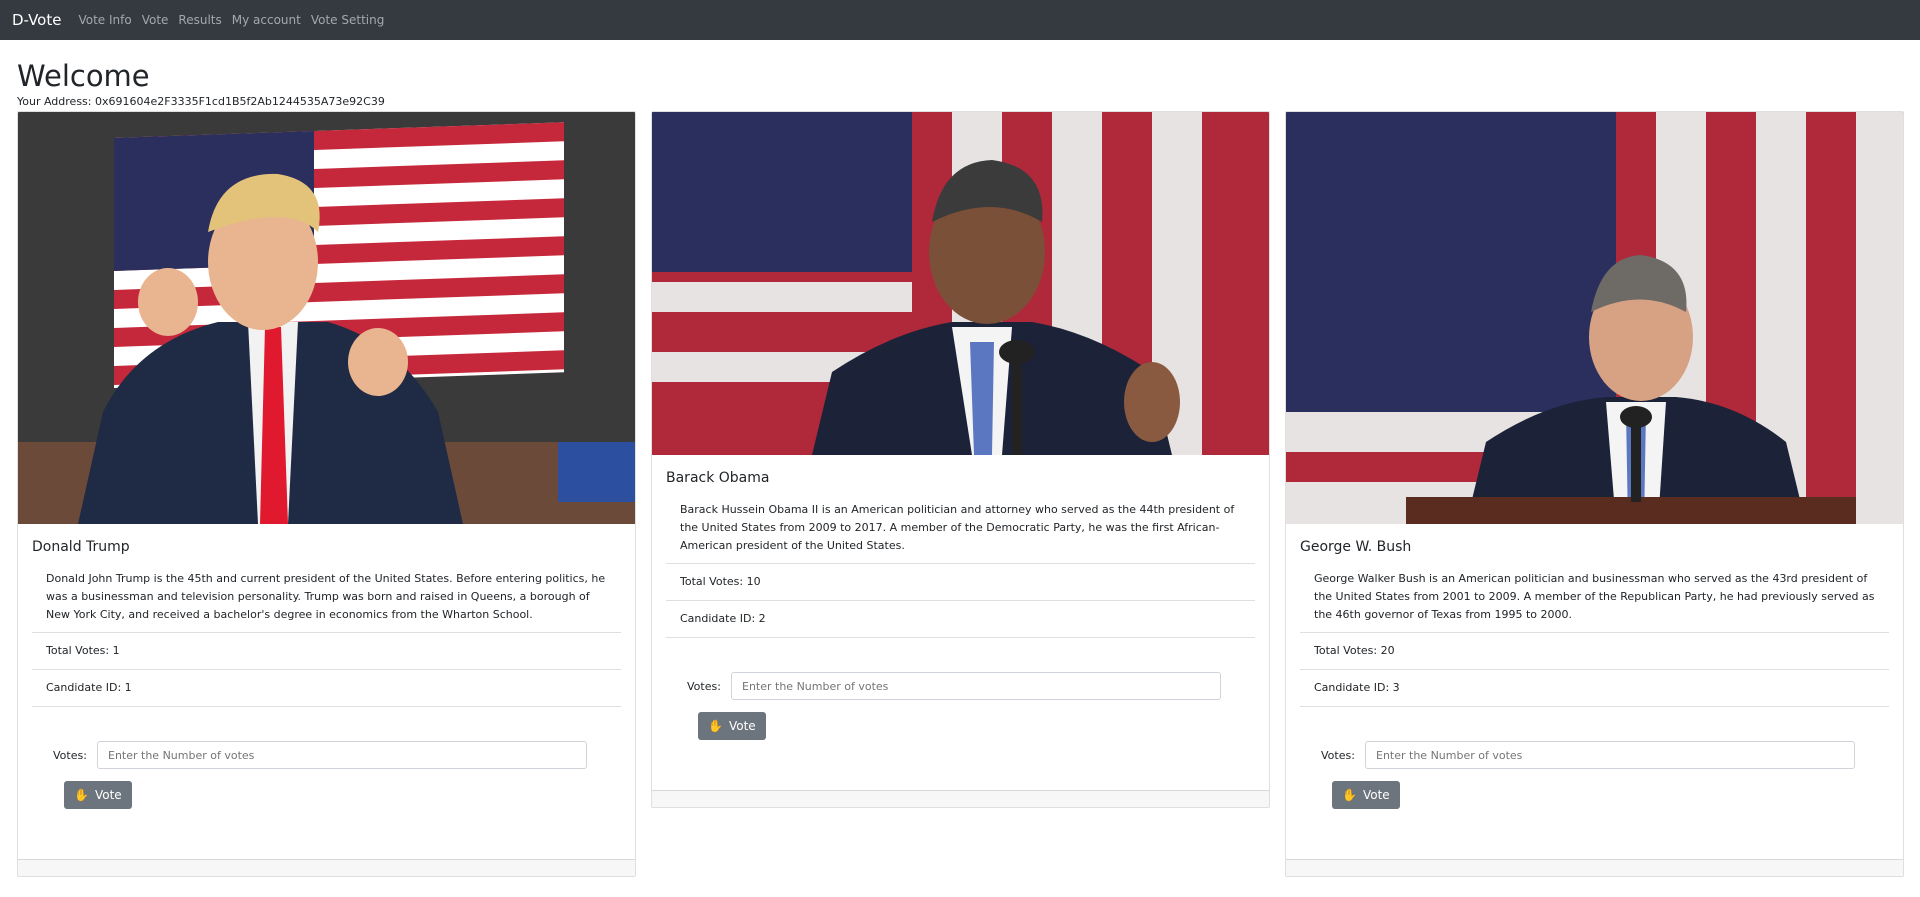  I want to click on nav-vote: Vote, so click(155, 20).